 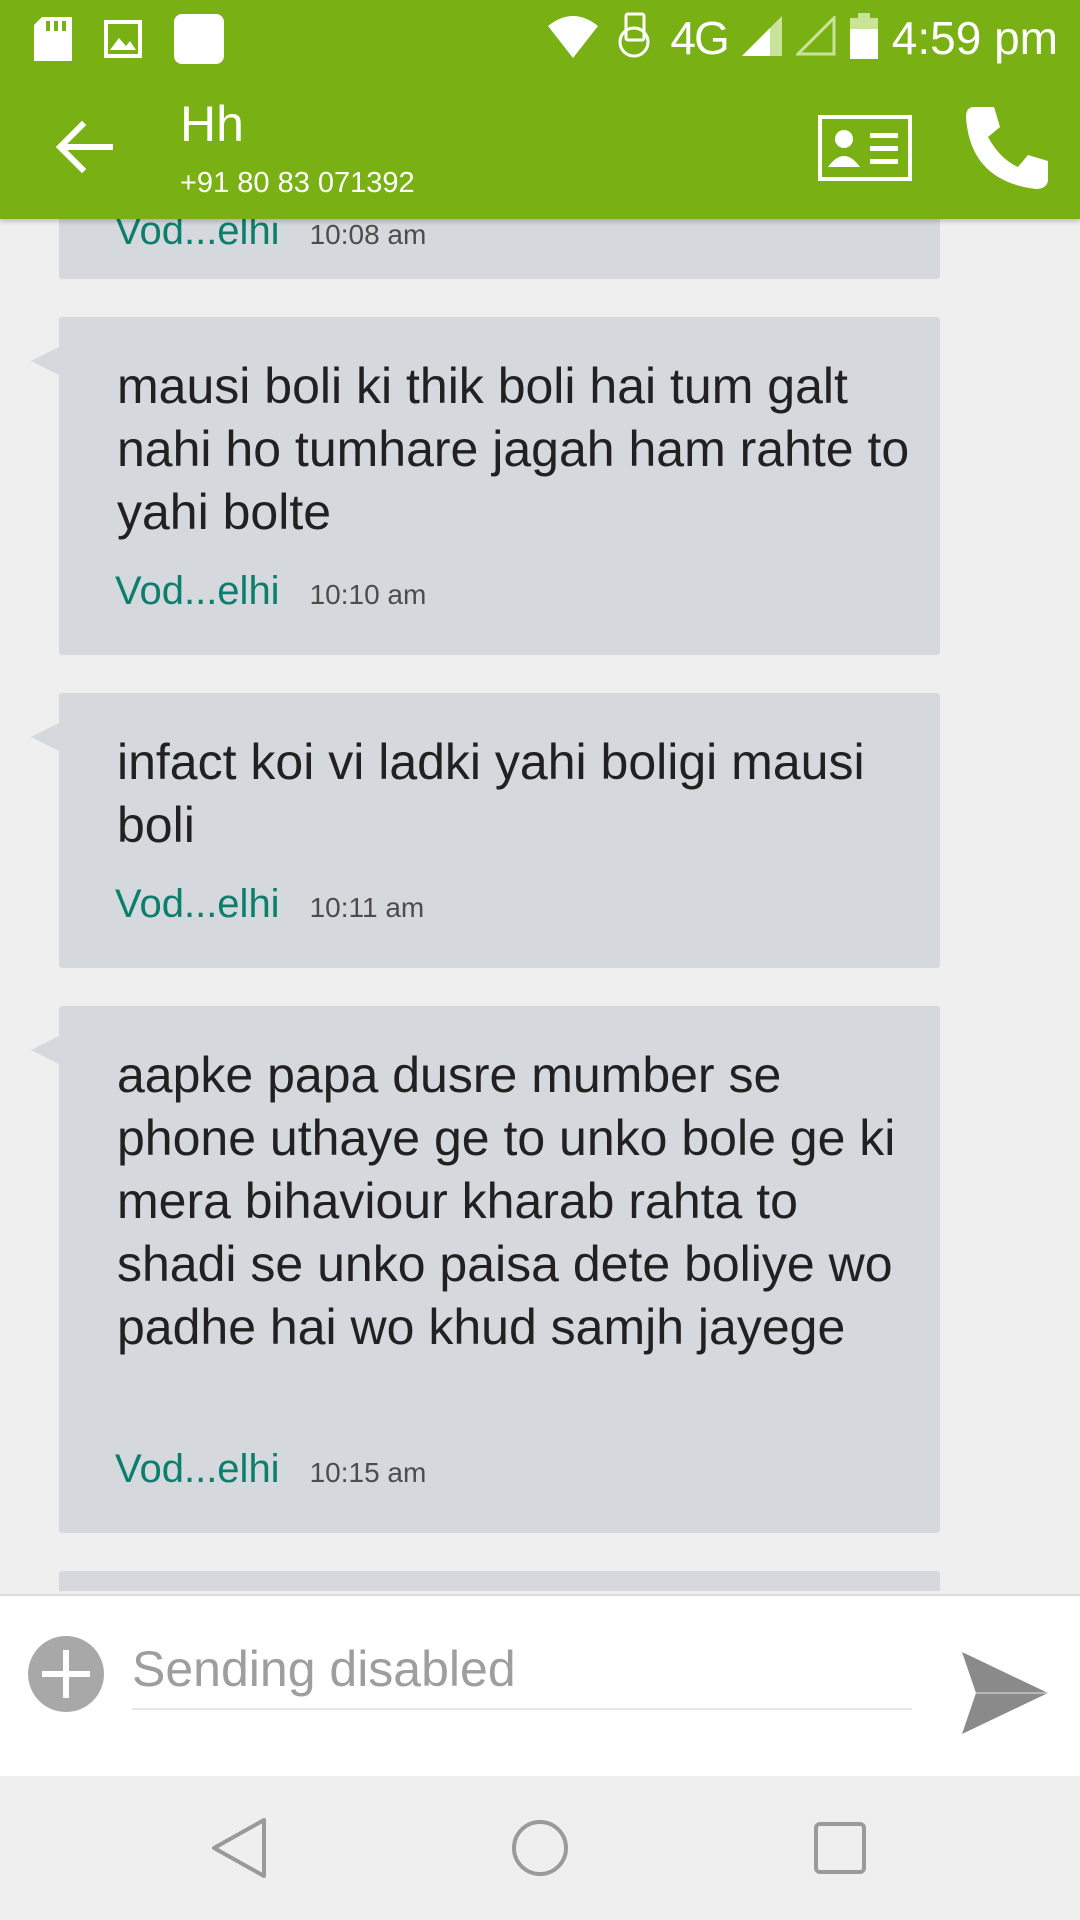 I want to click on nav-recents-button, so click(x=840, y=1848).